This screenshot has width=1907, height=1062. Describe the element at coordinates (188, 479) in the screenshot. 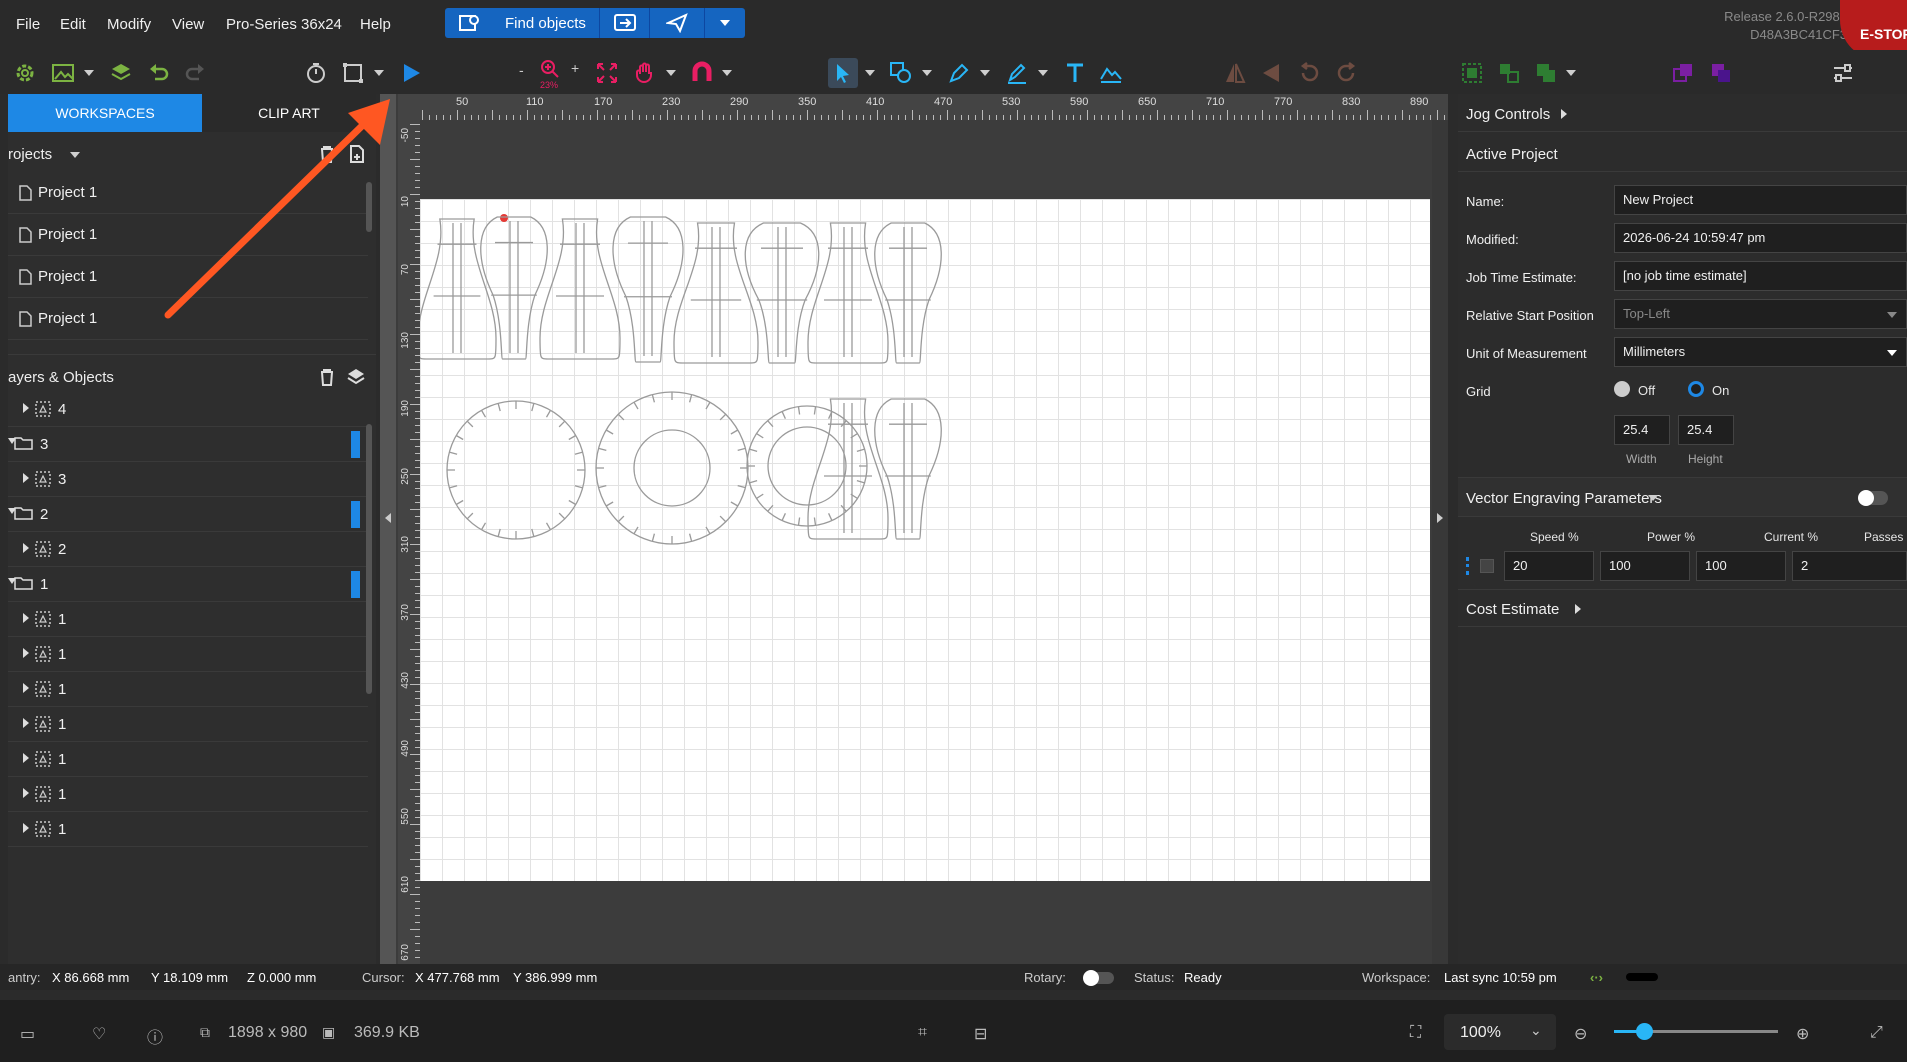

I see `layer-object-row: 3` at that location.